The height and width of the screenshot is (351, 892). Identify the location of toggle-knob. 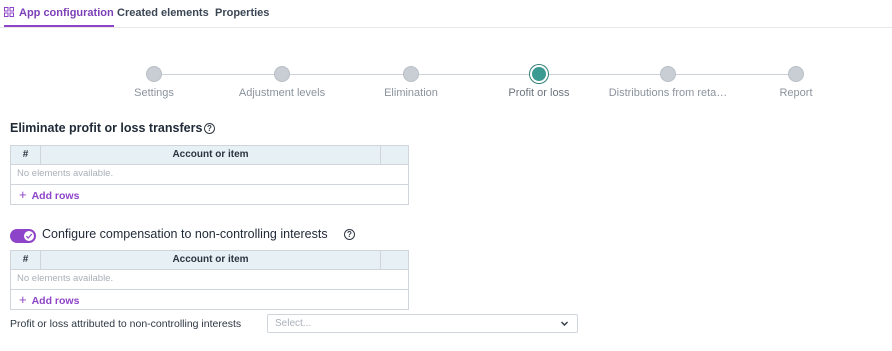
(29, 236).